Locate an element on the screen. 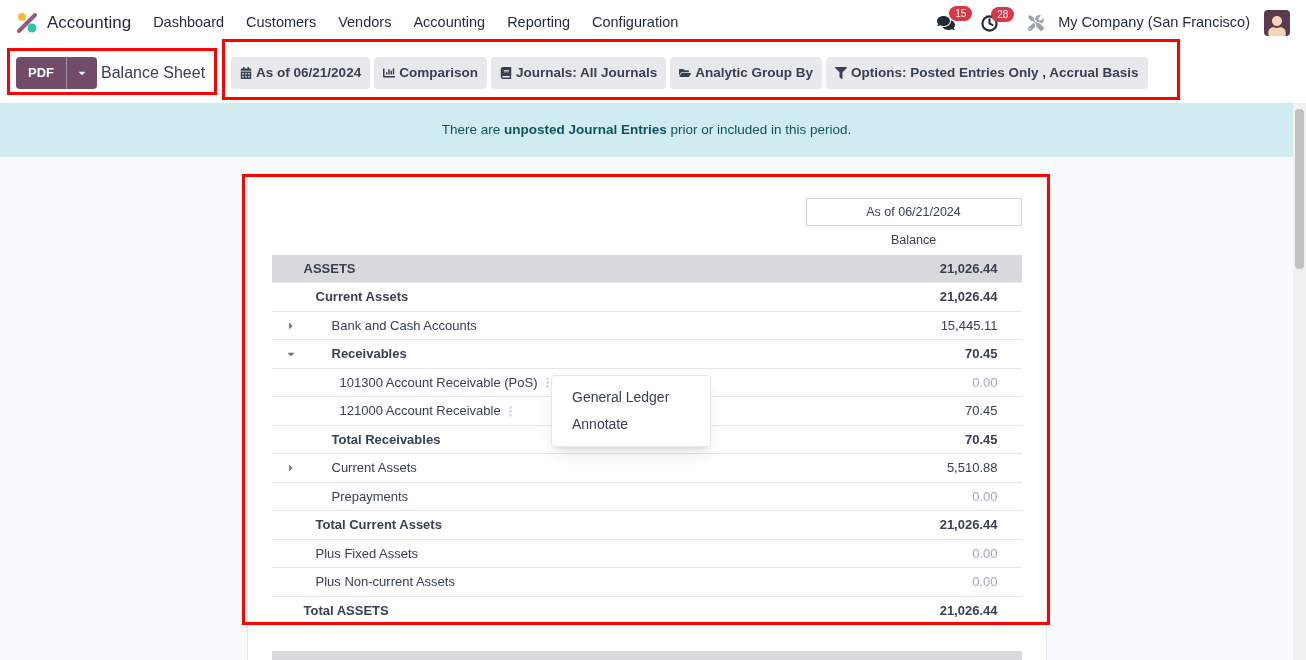  menu-item: Vendors is located at coordinates (365, 23).